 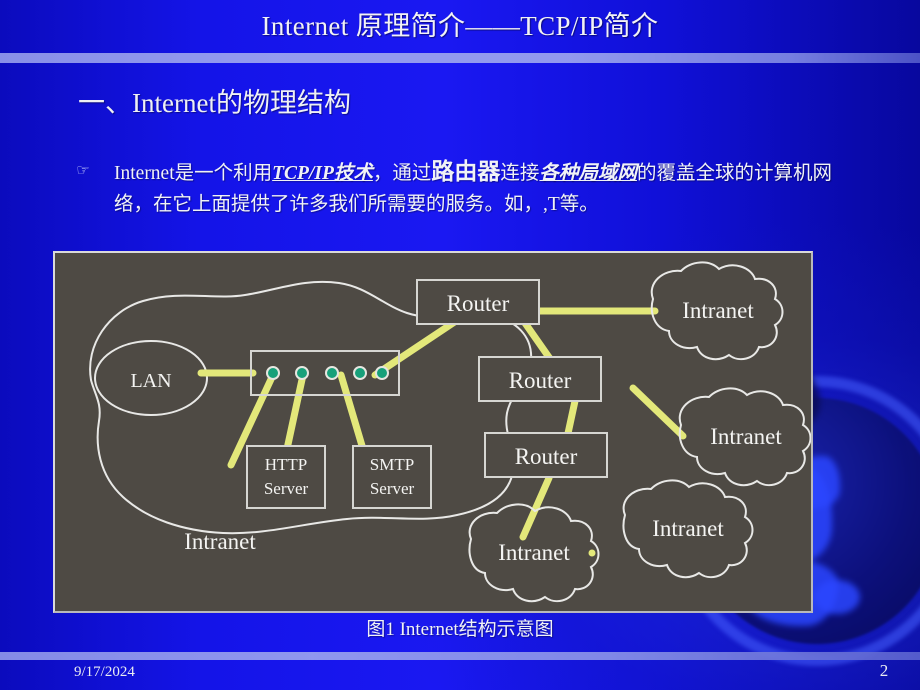 I want to click on intranet-cloud-4: Intranet, so click(x=688, y=529).